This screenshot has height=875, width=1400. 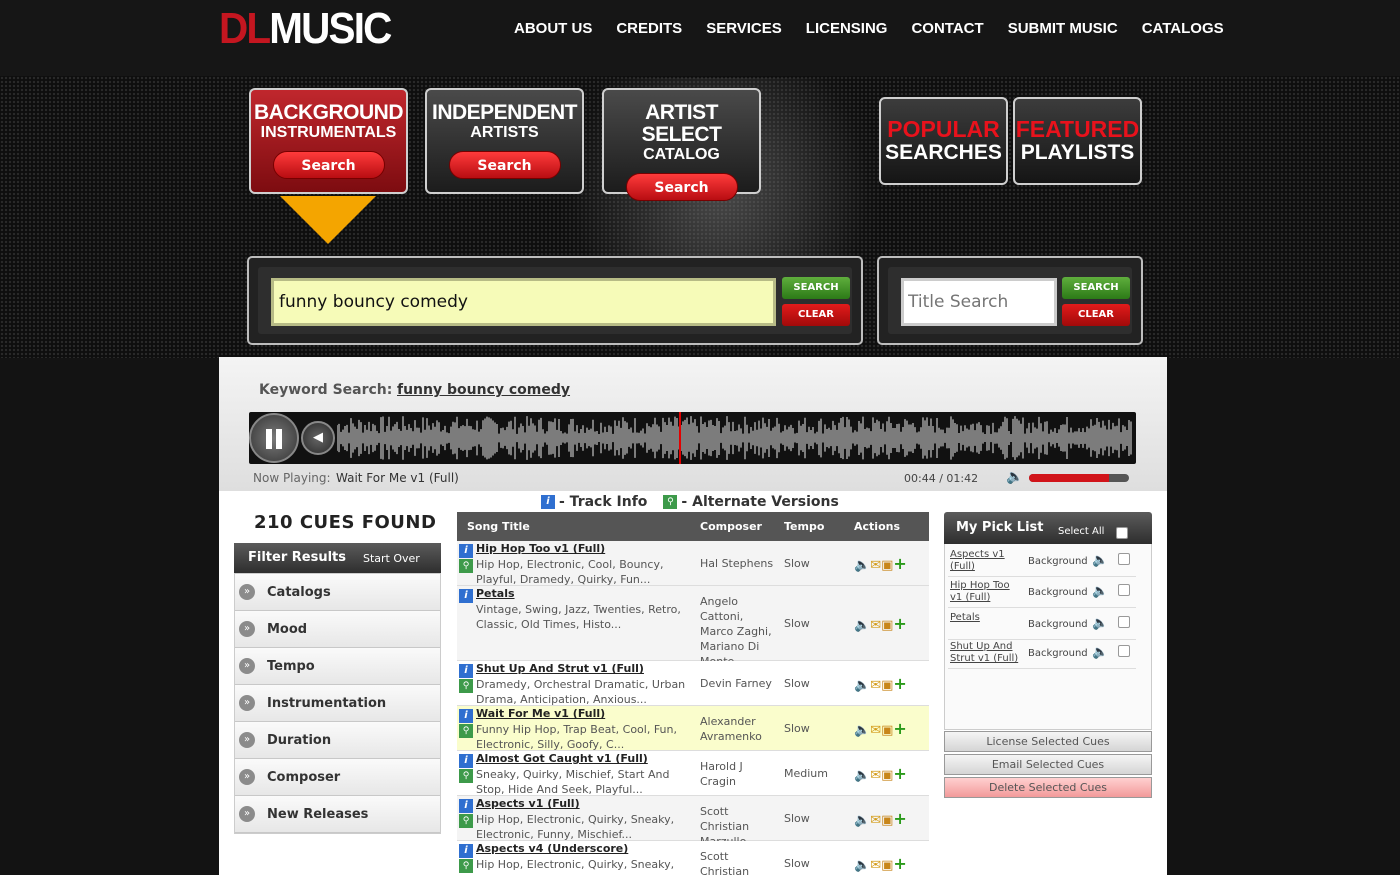 I want to click on category-card-artist-select: ARTIST SELECT CATALOG Search, so click(x=681, y=144).